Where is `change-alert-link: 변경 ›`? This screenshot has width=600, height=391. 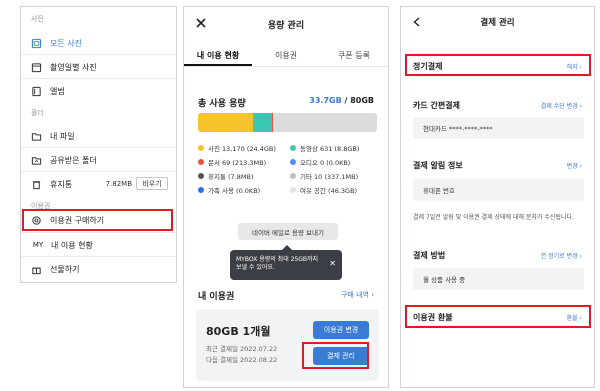 change-alert-link: 변경 › is located at coordinates (574, 165).